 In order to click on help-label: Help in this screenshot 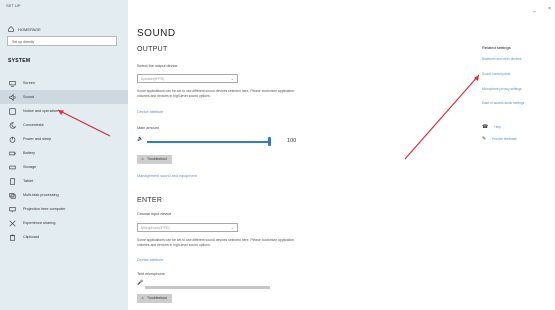, I will do `click(497, 127)`.